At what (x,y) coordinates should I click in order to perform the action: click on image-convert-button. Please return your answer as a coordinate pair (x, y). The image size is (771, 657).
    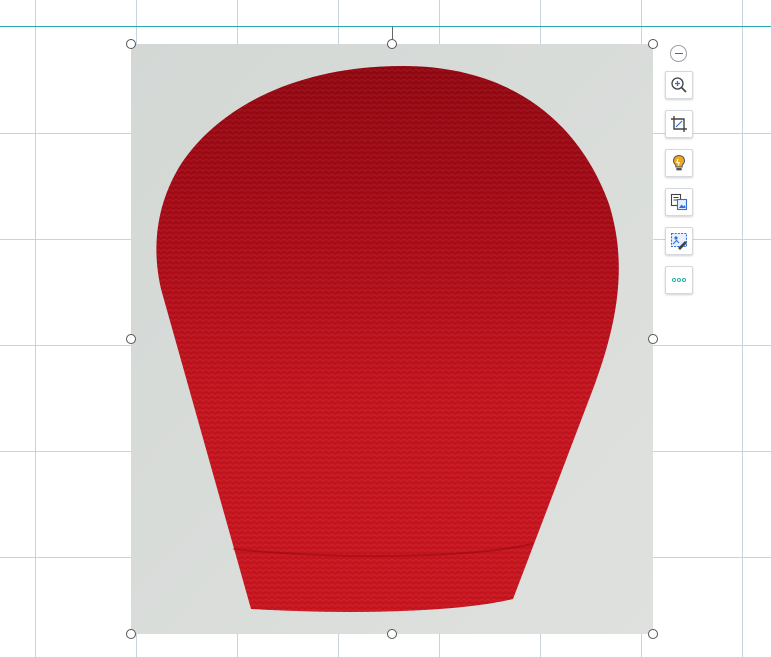
    Looking at the image, I should click on (679, 202).